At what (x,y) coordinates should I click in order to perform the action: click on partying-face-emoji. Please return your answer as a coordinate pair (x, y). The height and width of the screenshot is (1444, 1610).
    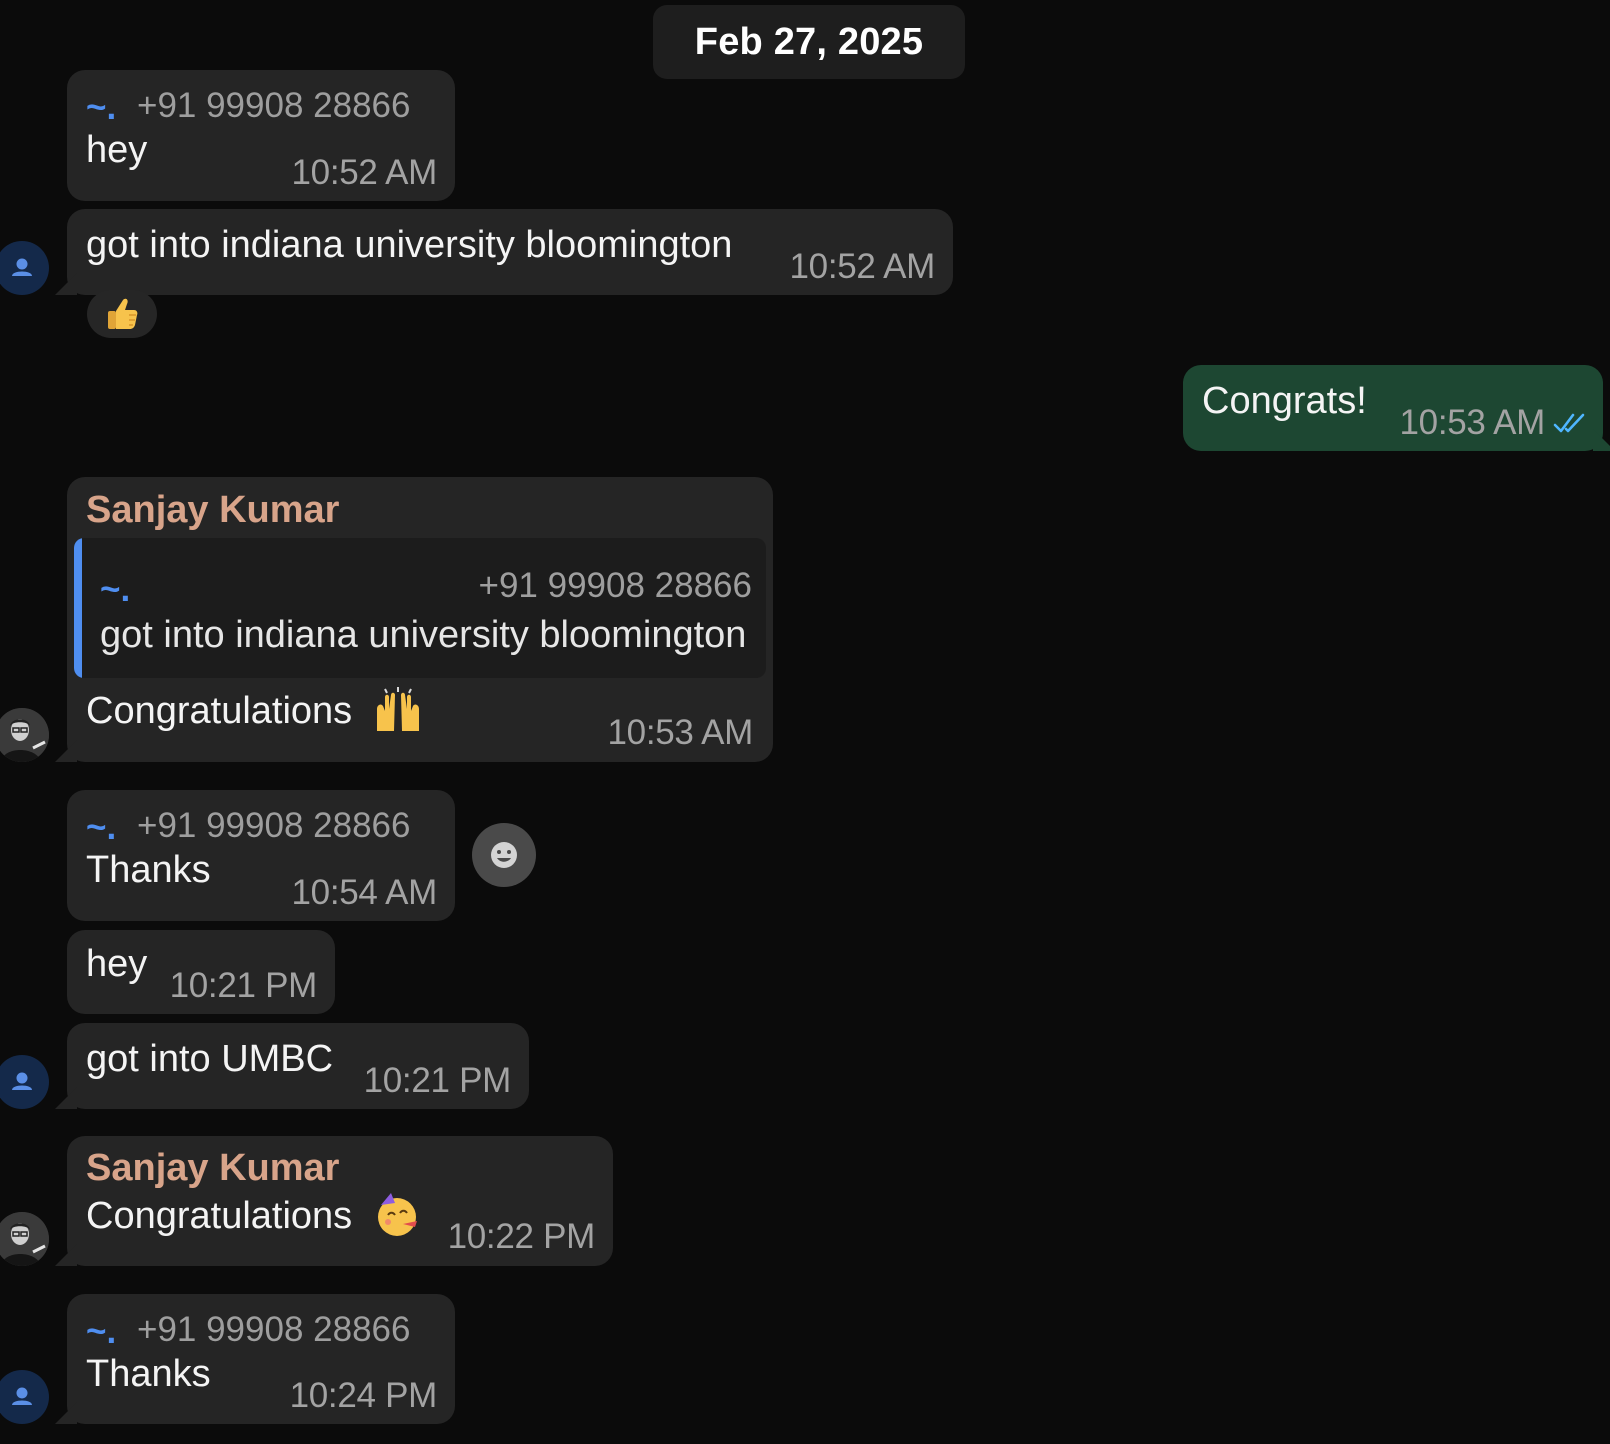
    Looking at the image, I should click on (397, 1214).